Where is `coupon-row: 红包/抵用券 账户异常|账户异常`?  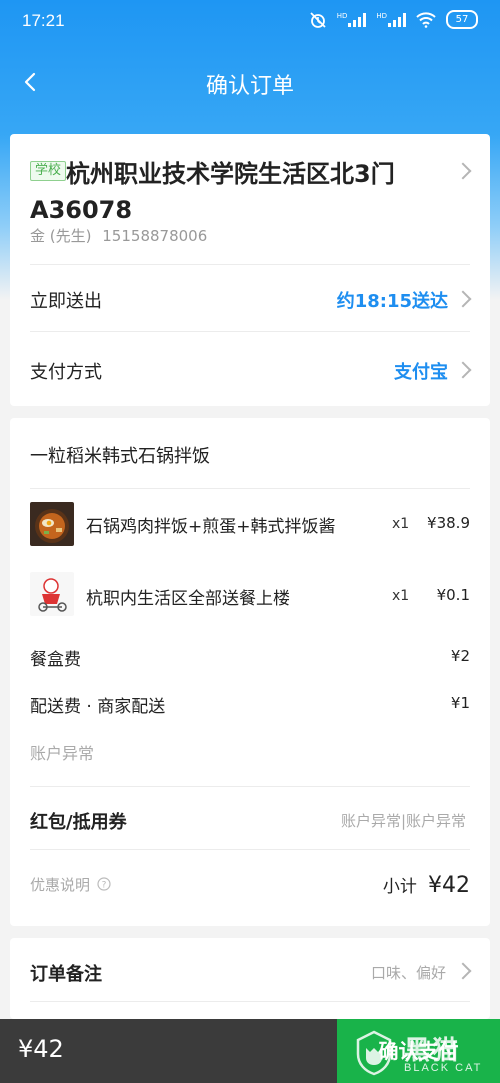
coupon-row: 红包/抵用券 账户异常|账户异常 is located at coordinates (250, 818).